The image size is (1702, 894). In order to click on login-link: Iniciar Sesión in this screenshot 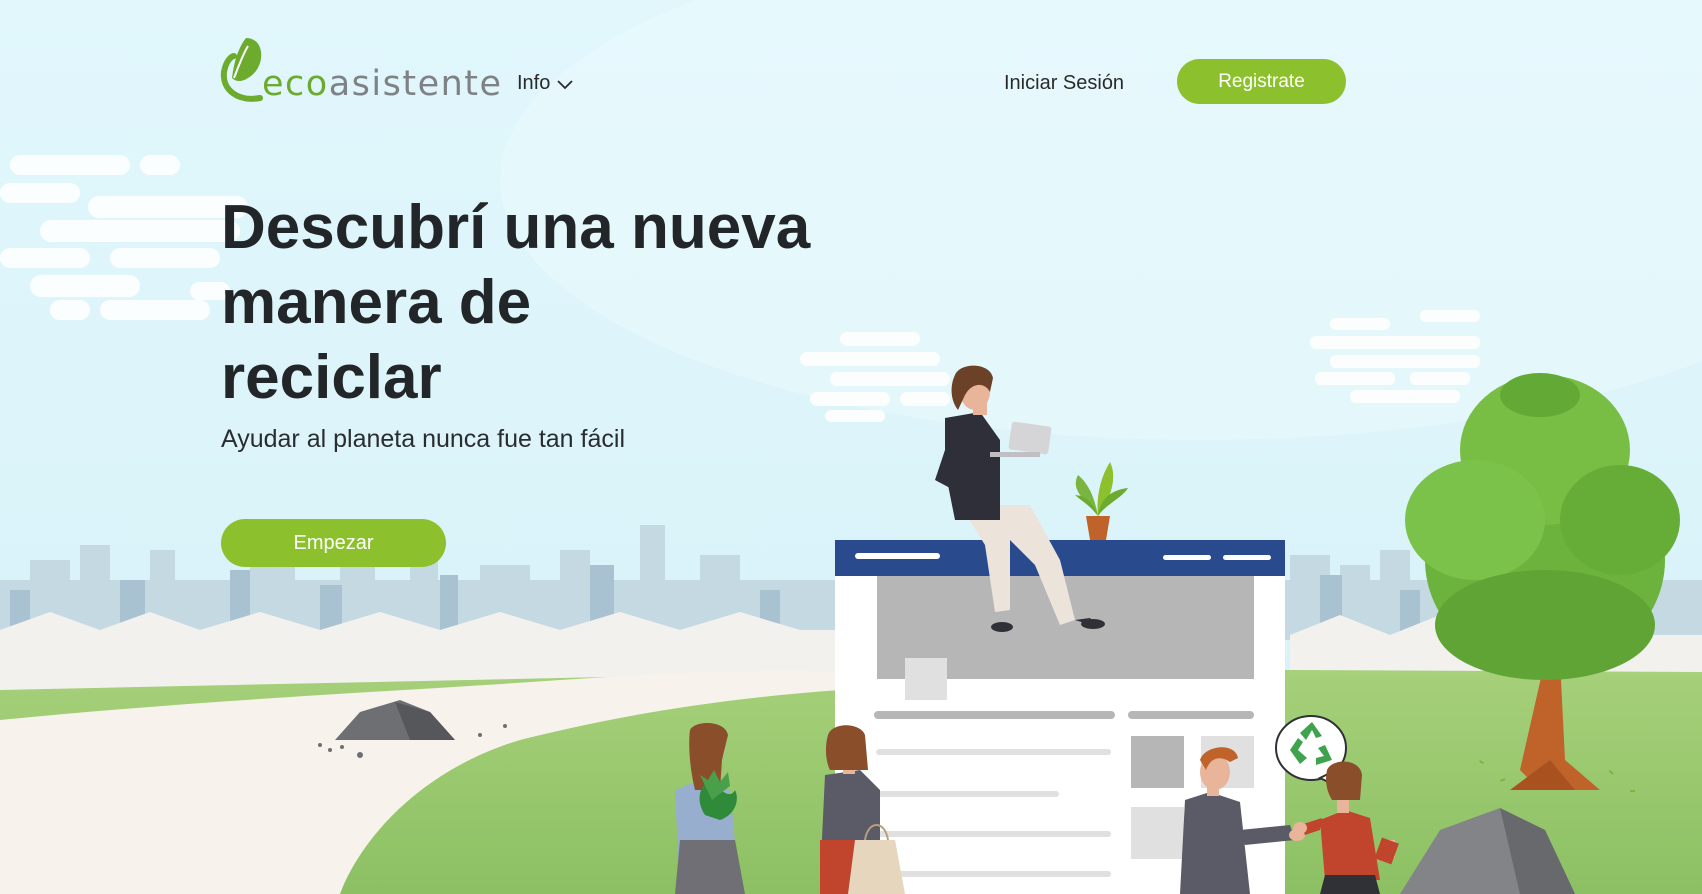, I will do `click(1064, 83)`.